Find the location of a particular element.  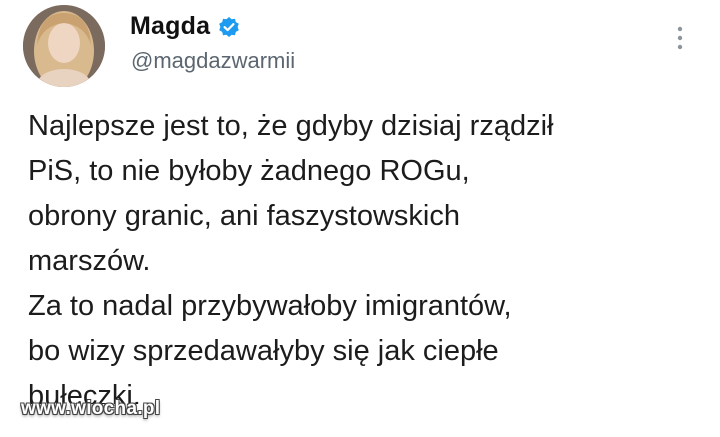

tweet-text-line: obrony granic, ani faszystowskich is located at coordinates (244, 216).